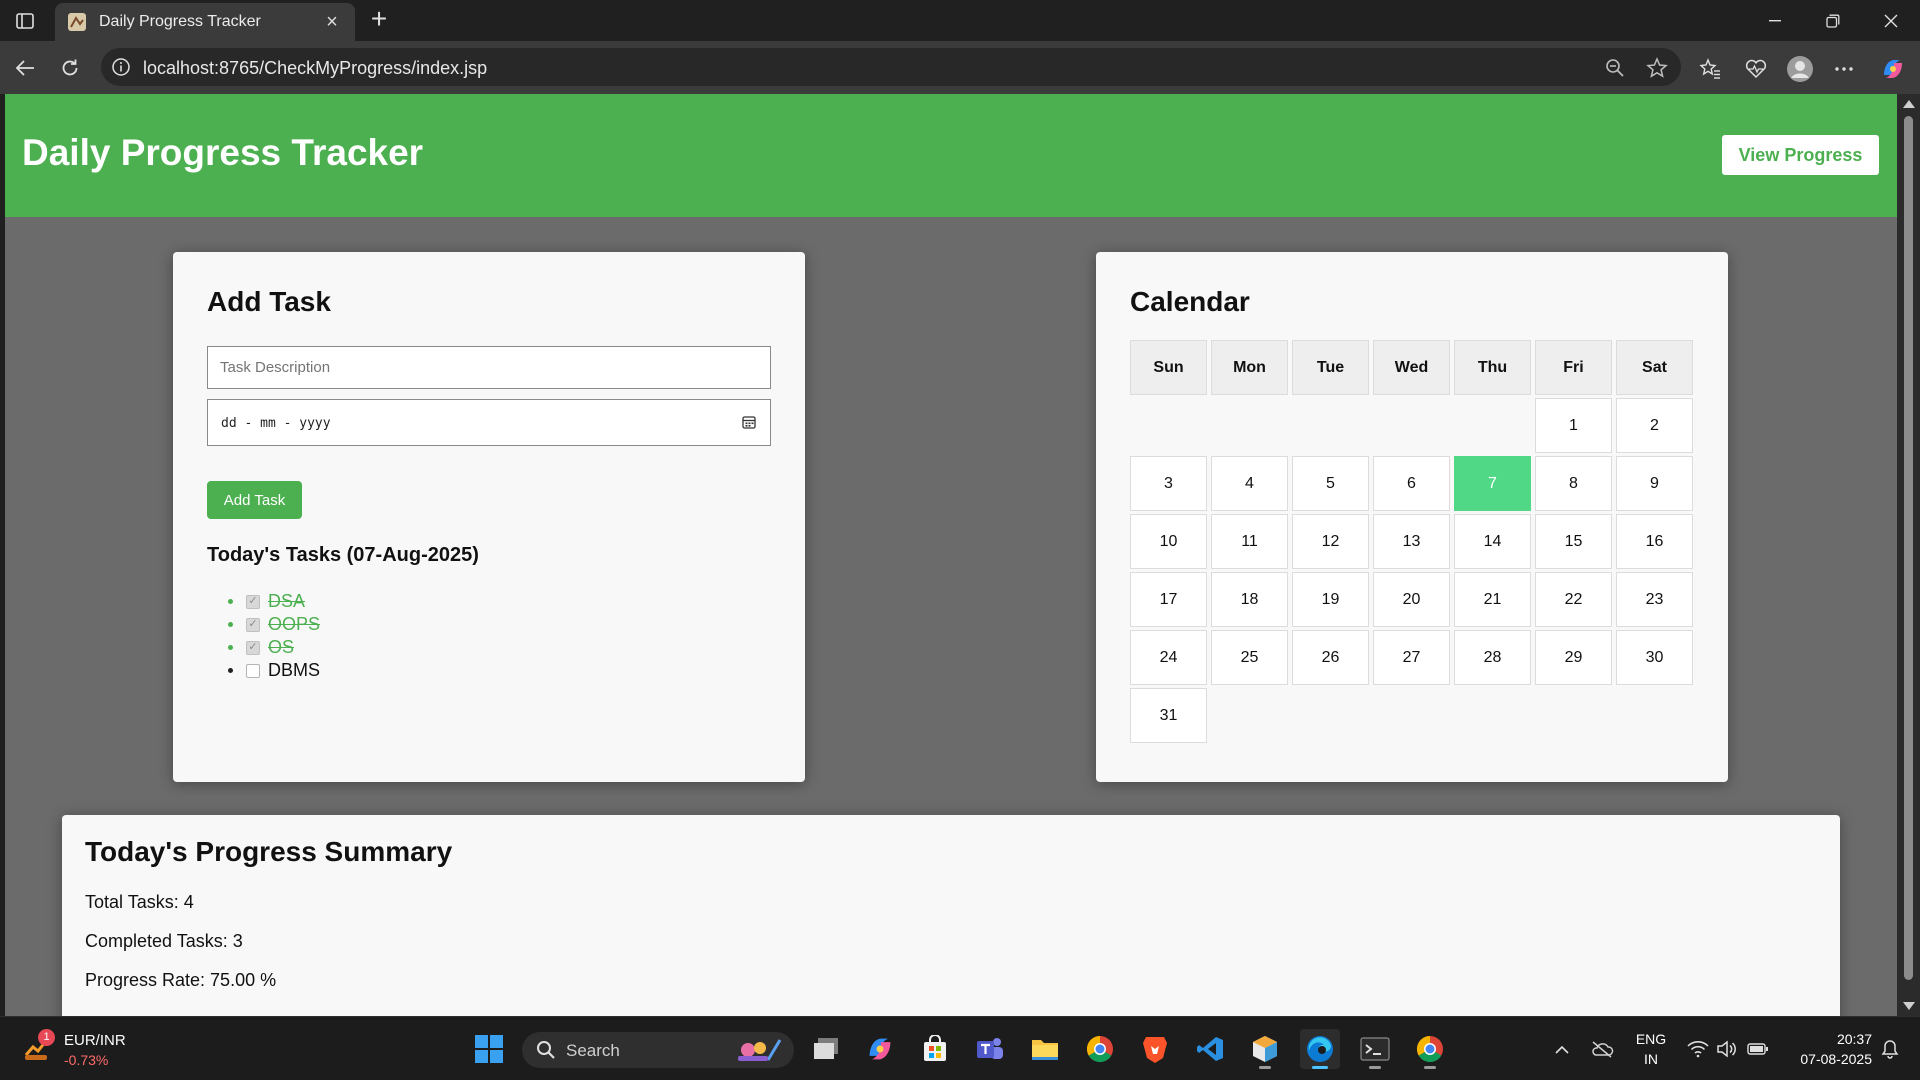 This screenshot has height=1080, width=1920. I want to click on terminal-icon, so click(1375, 1049).